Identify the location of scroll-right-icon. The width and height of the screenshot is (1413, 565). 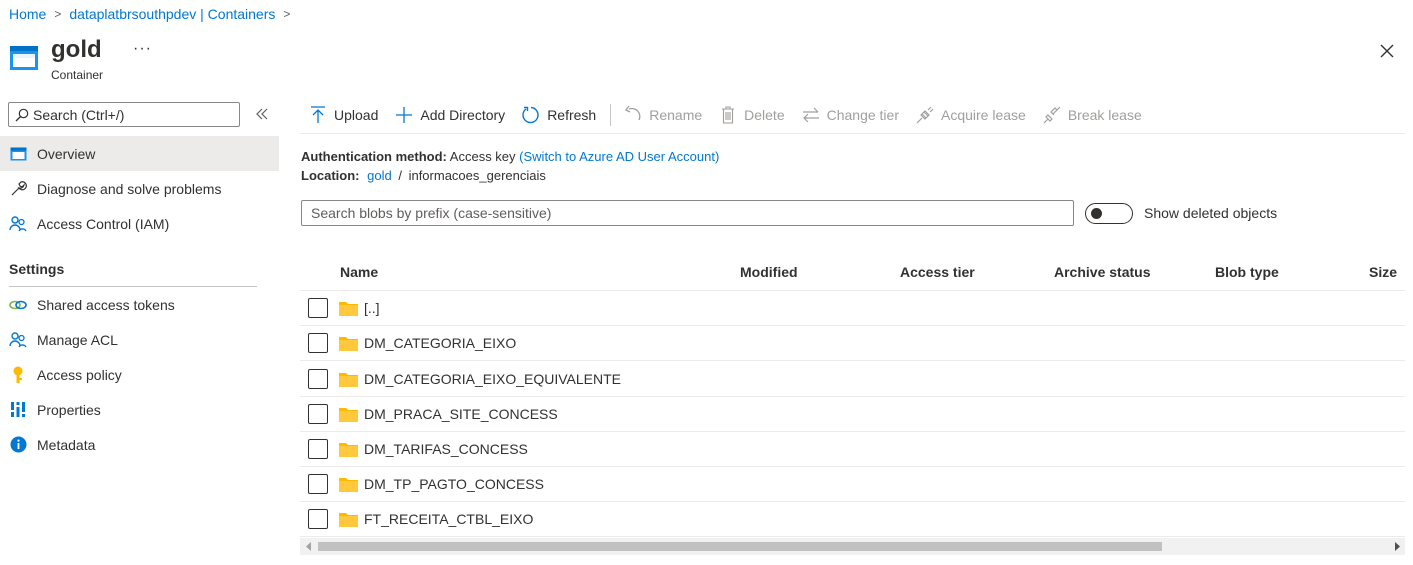
(1397, 546).